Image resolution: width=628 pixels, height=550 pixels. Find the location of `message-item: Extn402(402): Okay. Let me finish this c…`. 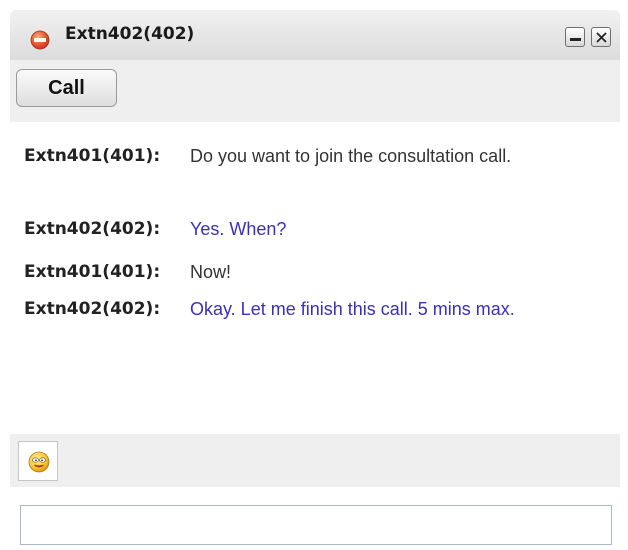

message-item: Extn402(402): Okay. Let me finish this c… is located at coordinates (314, 309).